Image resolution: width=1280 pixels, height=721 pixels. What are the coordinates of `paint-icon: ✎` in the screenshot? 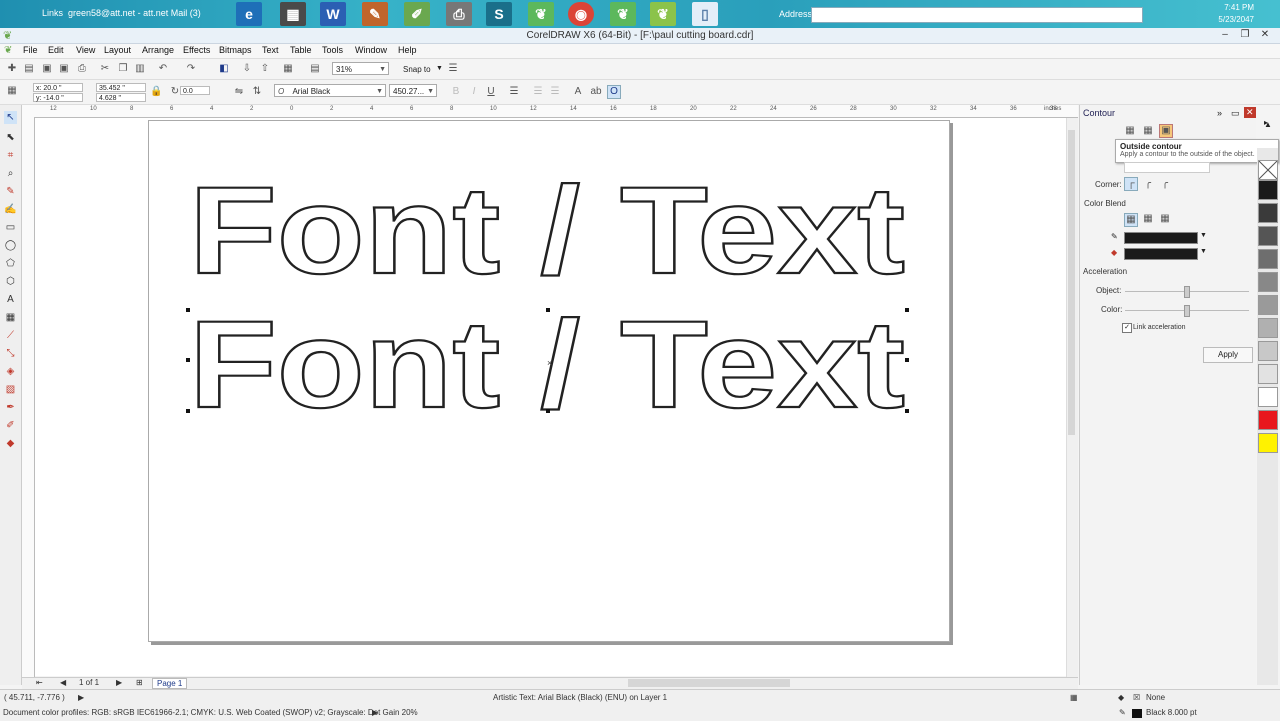 It's located at (375, 14).